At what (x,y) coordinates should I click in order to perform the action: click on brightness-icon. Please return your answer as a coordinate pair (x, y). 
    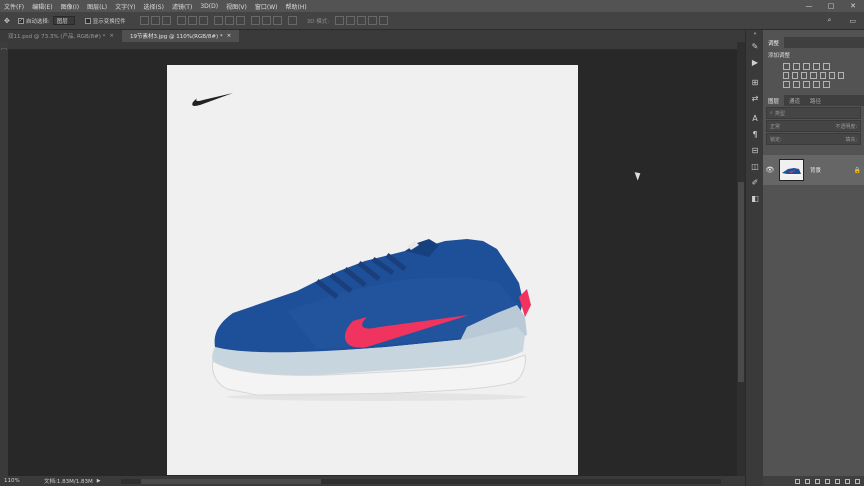
    Looking at the image, I should click on (786, 66).